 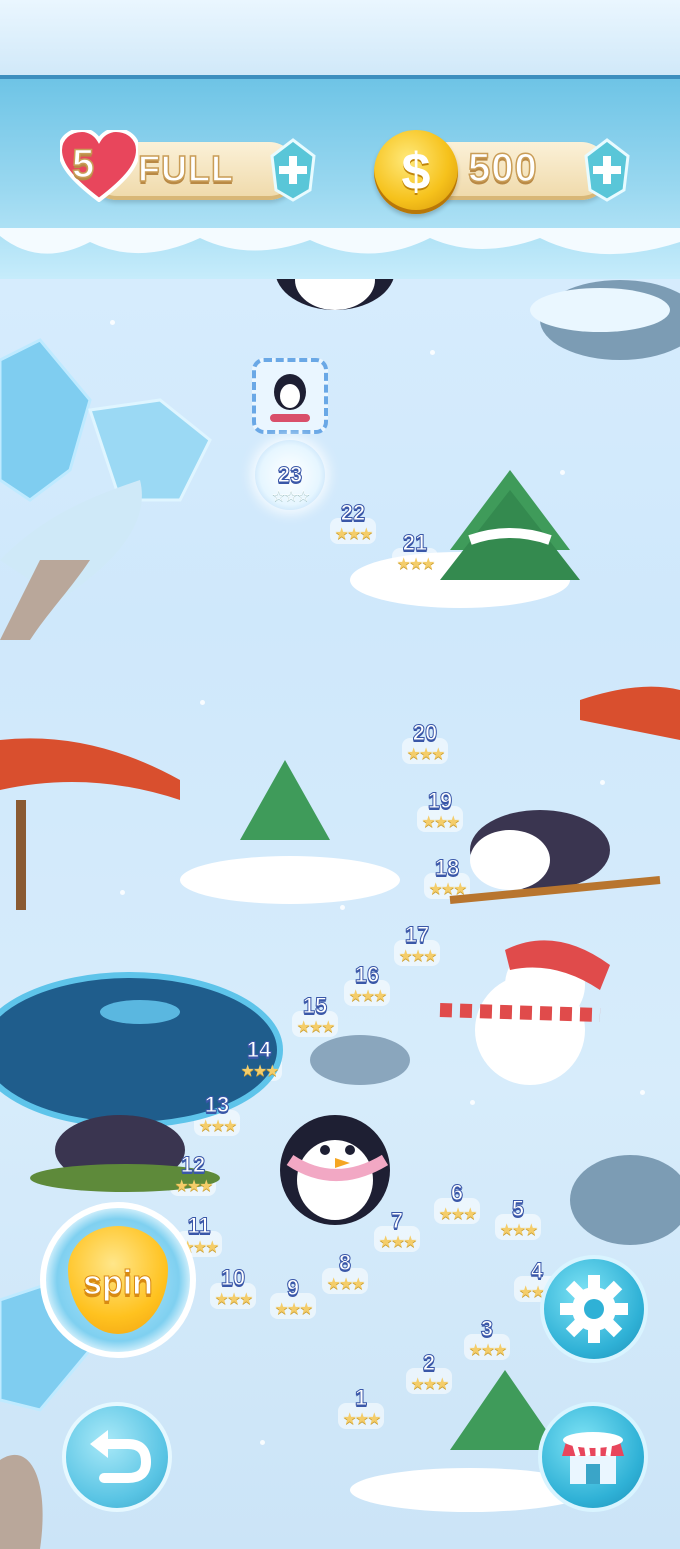 I want to click on lives-count: 5, so click(x=83, y=164).